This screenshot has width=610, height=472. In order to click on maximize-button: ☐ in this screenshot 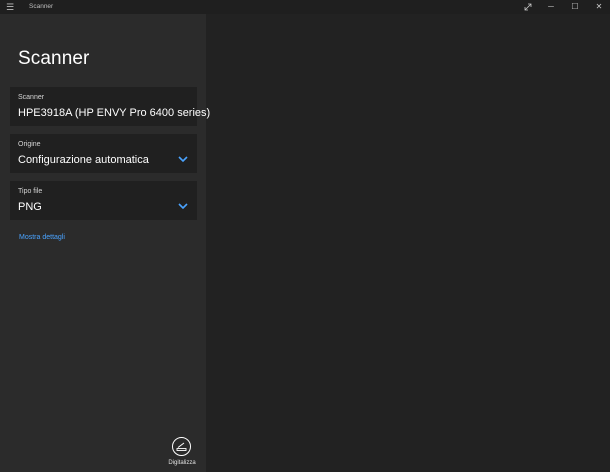, I will do `click(575, 7)`.